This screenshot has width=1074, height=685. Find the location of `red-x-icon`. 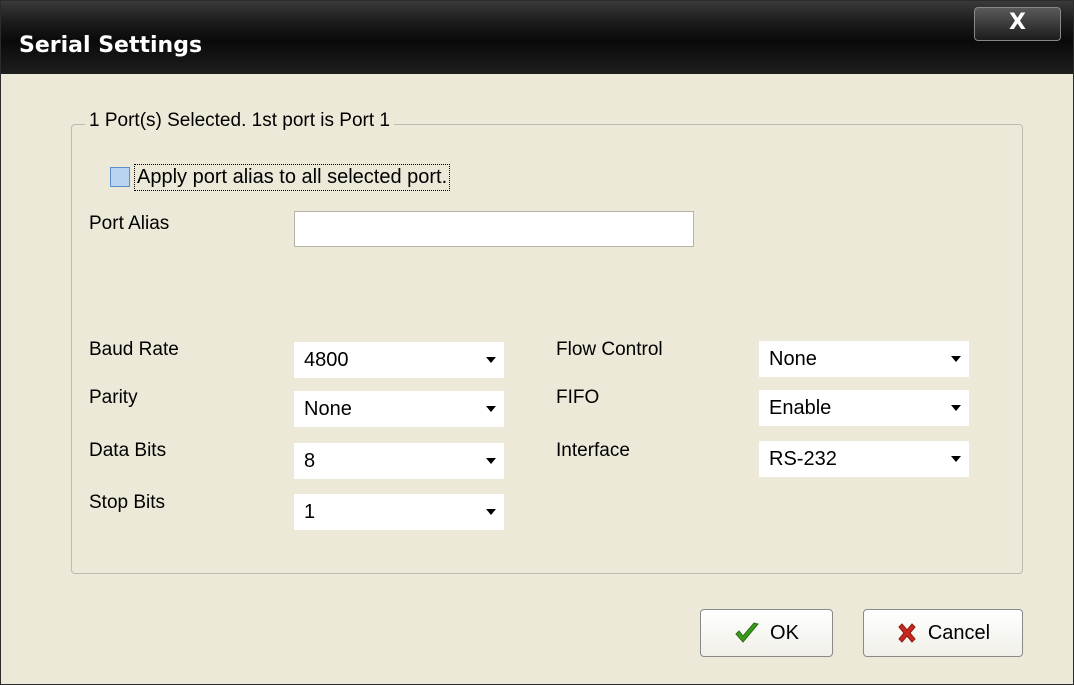

red-x-icon is located at coordinates (907, 633).